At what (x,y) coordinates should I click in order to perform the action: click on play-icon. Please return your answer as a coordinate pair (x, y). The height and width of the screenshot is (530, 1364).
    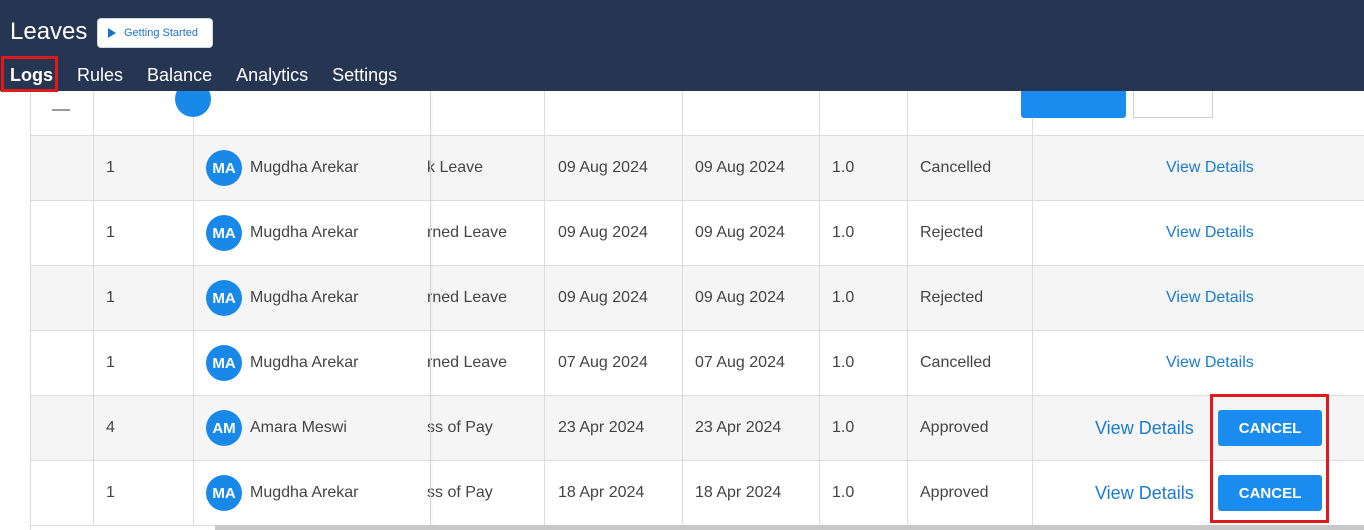
    Looking at the image, I should click on (112, 33).